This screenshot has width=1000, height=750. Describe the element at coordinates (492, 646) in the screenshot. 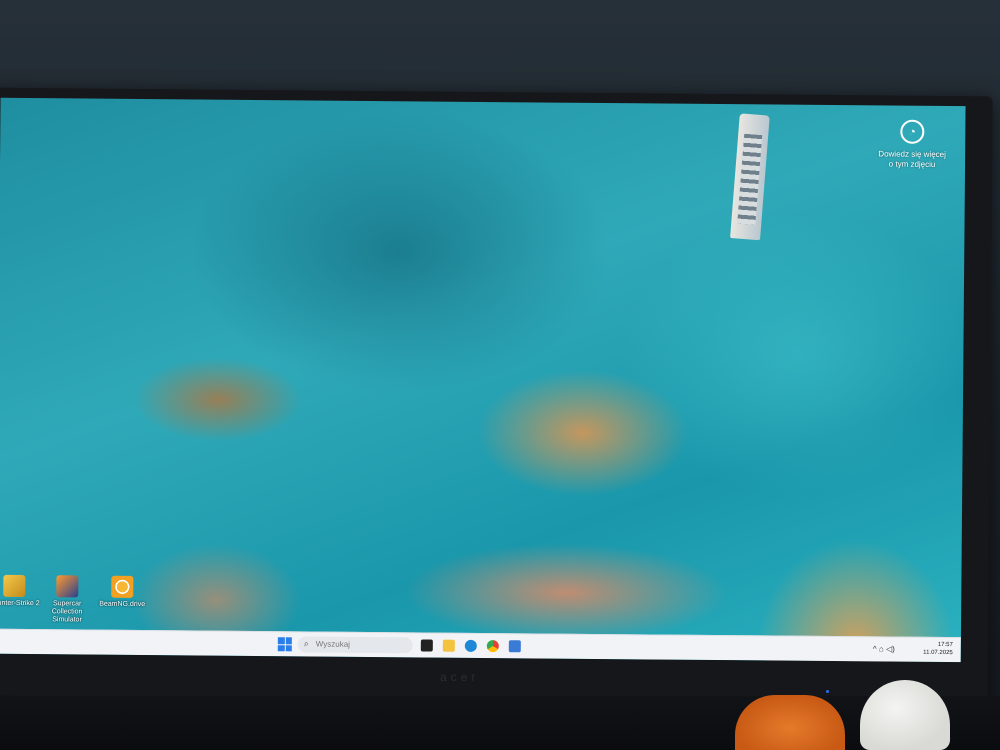

I see `chrome-icon` at that location.